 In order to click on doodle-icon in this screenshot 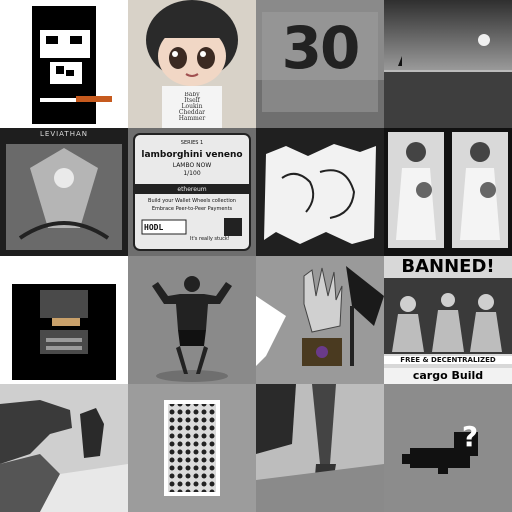, I will do `click(320, 192)`.